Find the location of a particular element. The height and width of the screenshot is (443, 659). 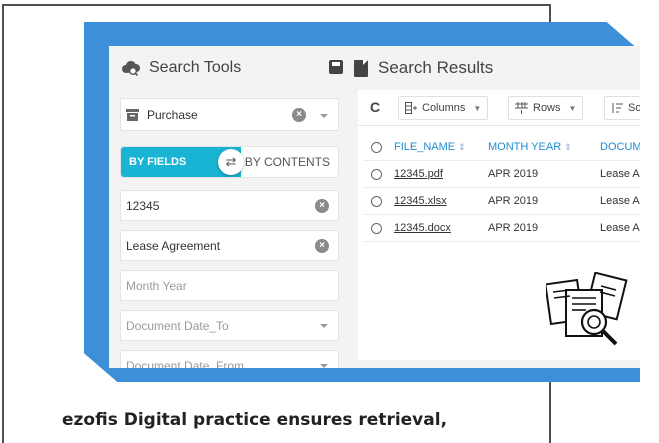

search-tools-header: Search Tools is located at coordinates (232, 68).